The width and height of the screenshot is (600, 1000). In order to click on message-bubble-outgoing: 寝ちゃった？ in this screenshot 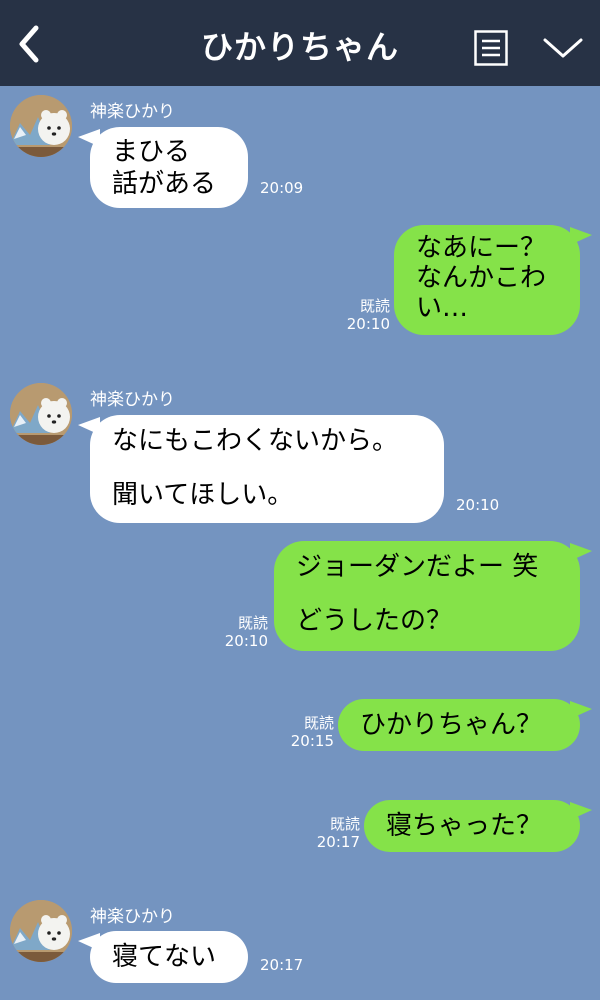, I will do `click(472, 826)`.